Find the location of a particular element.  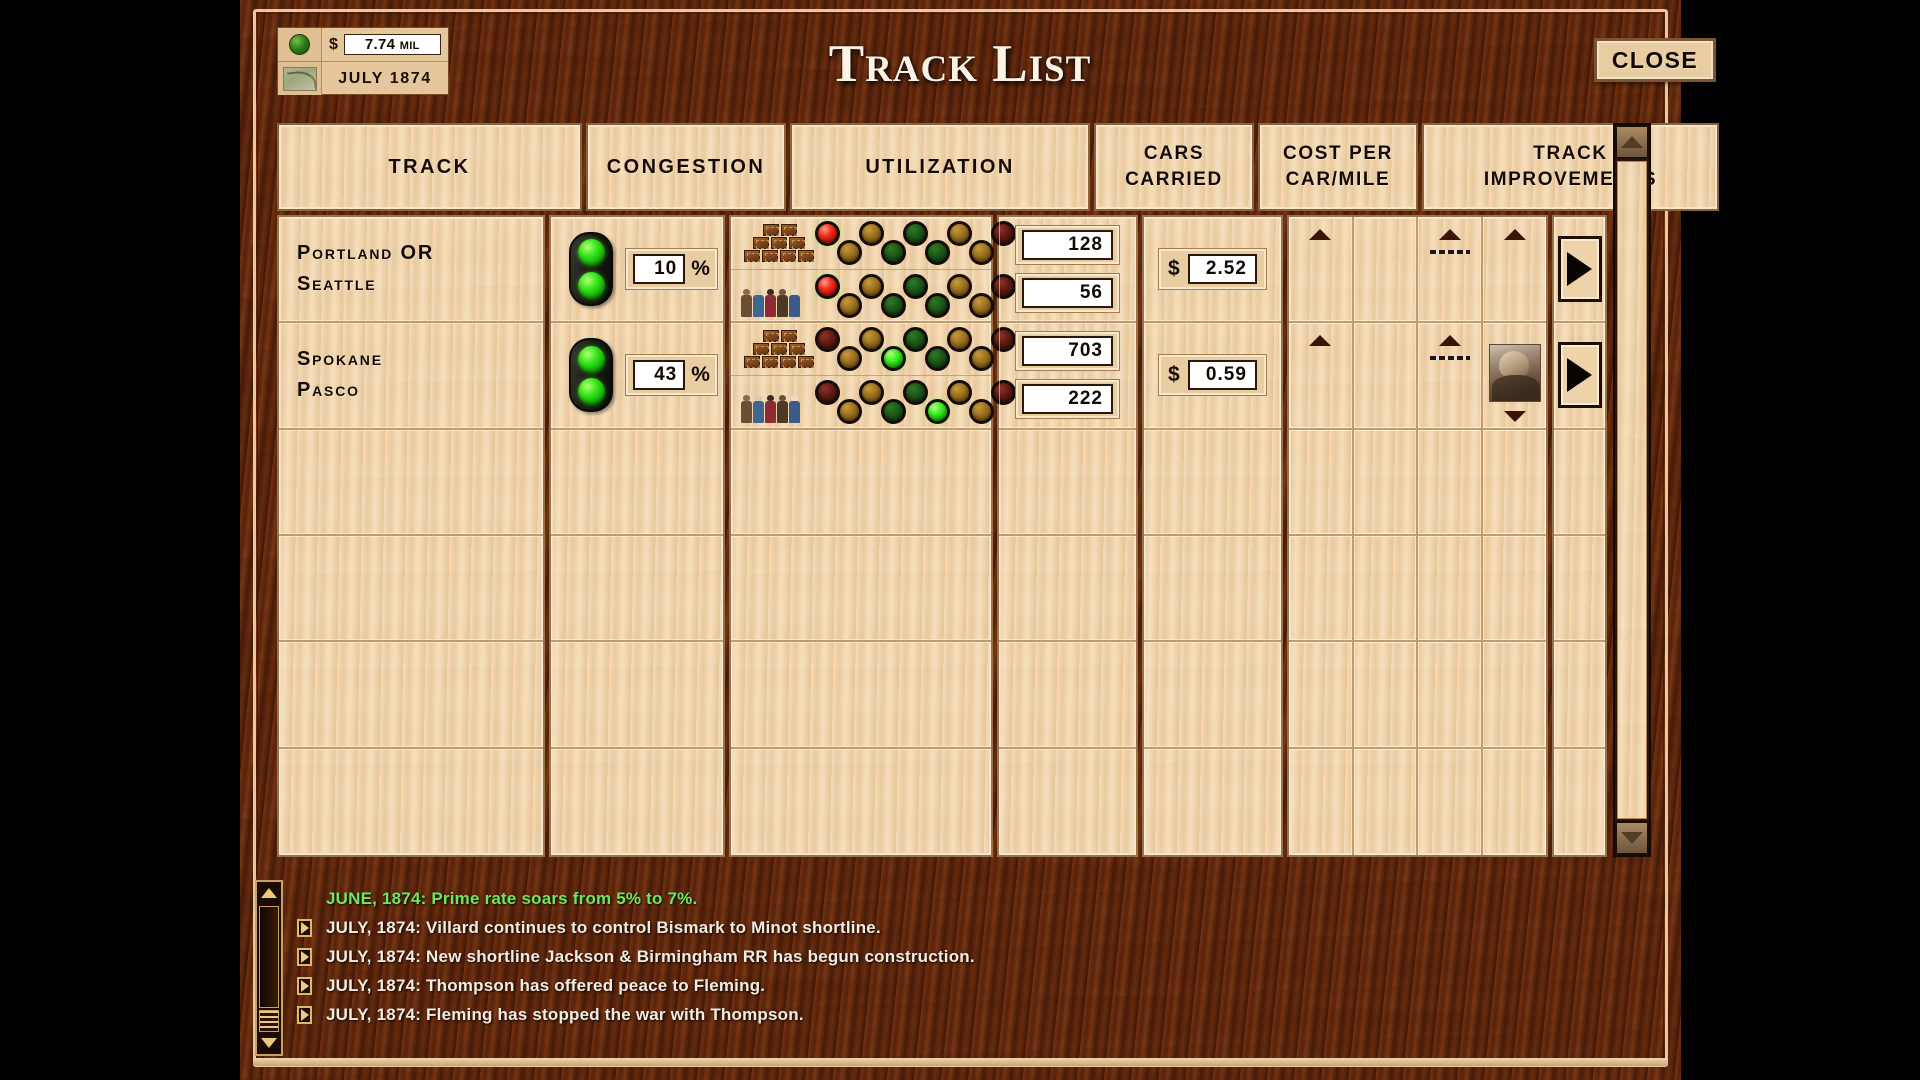

cost-per-car-mile-column: $2.52 $0.59 is located at coordinates (1212, 536).